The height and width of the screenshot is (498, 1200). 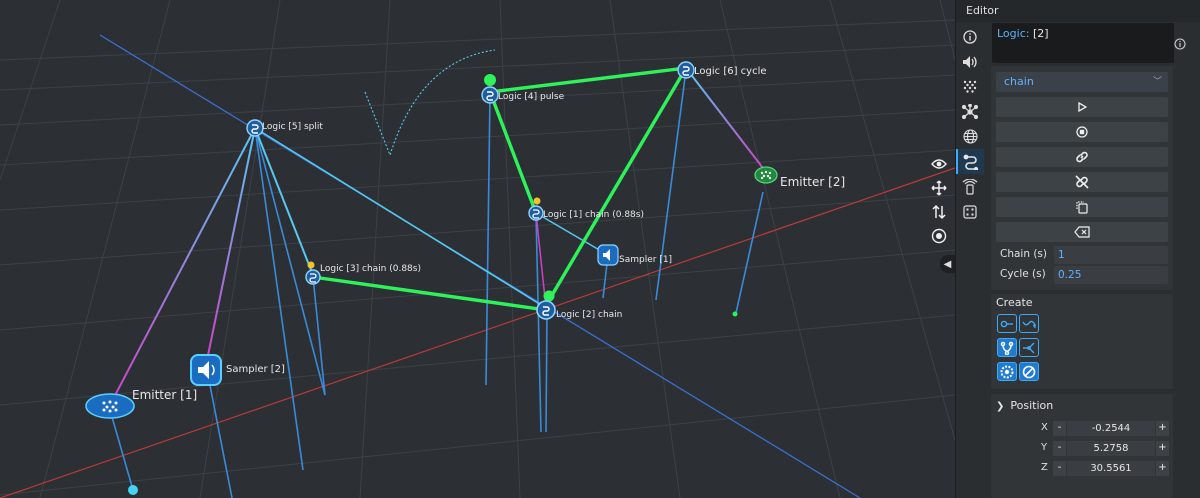 I want to click on position-title: Position, so click(x=1032, y=405).